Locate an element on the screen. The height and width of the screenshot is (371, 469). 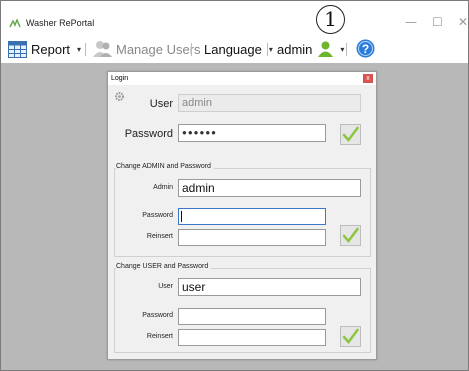
language-label: Language is located at coordinates (233, 49).